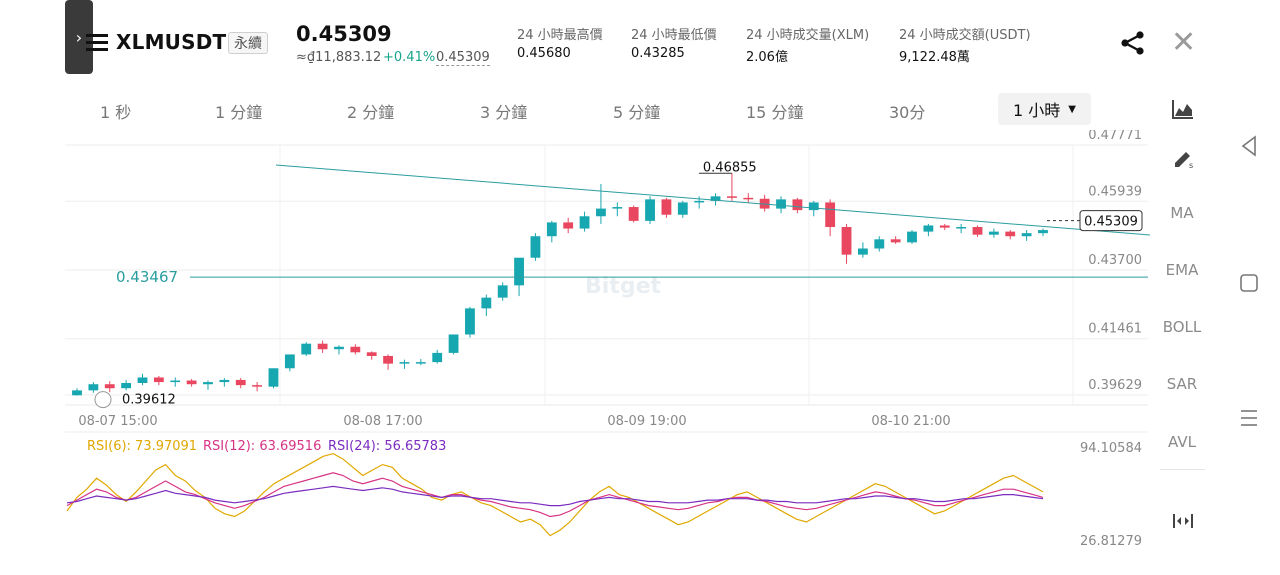 The height and width of the screenshot is (575, 1280). I want to click on horizontal-line-label: 0.43467, so click(147, 277).